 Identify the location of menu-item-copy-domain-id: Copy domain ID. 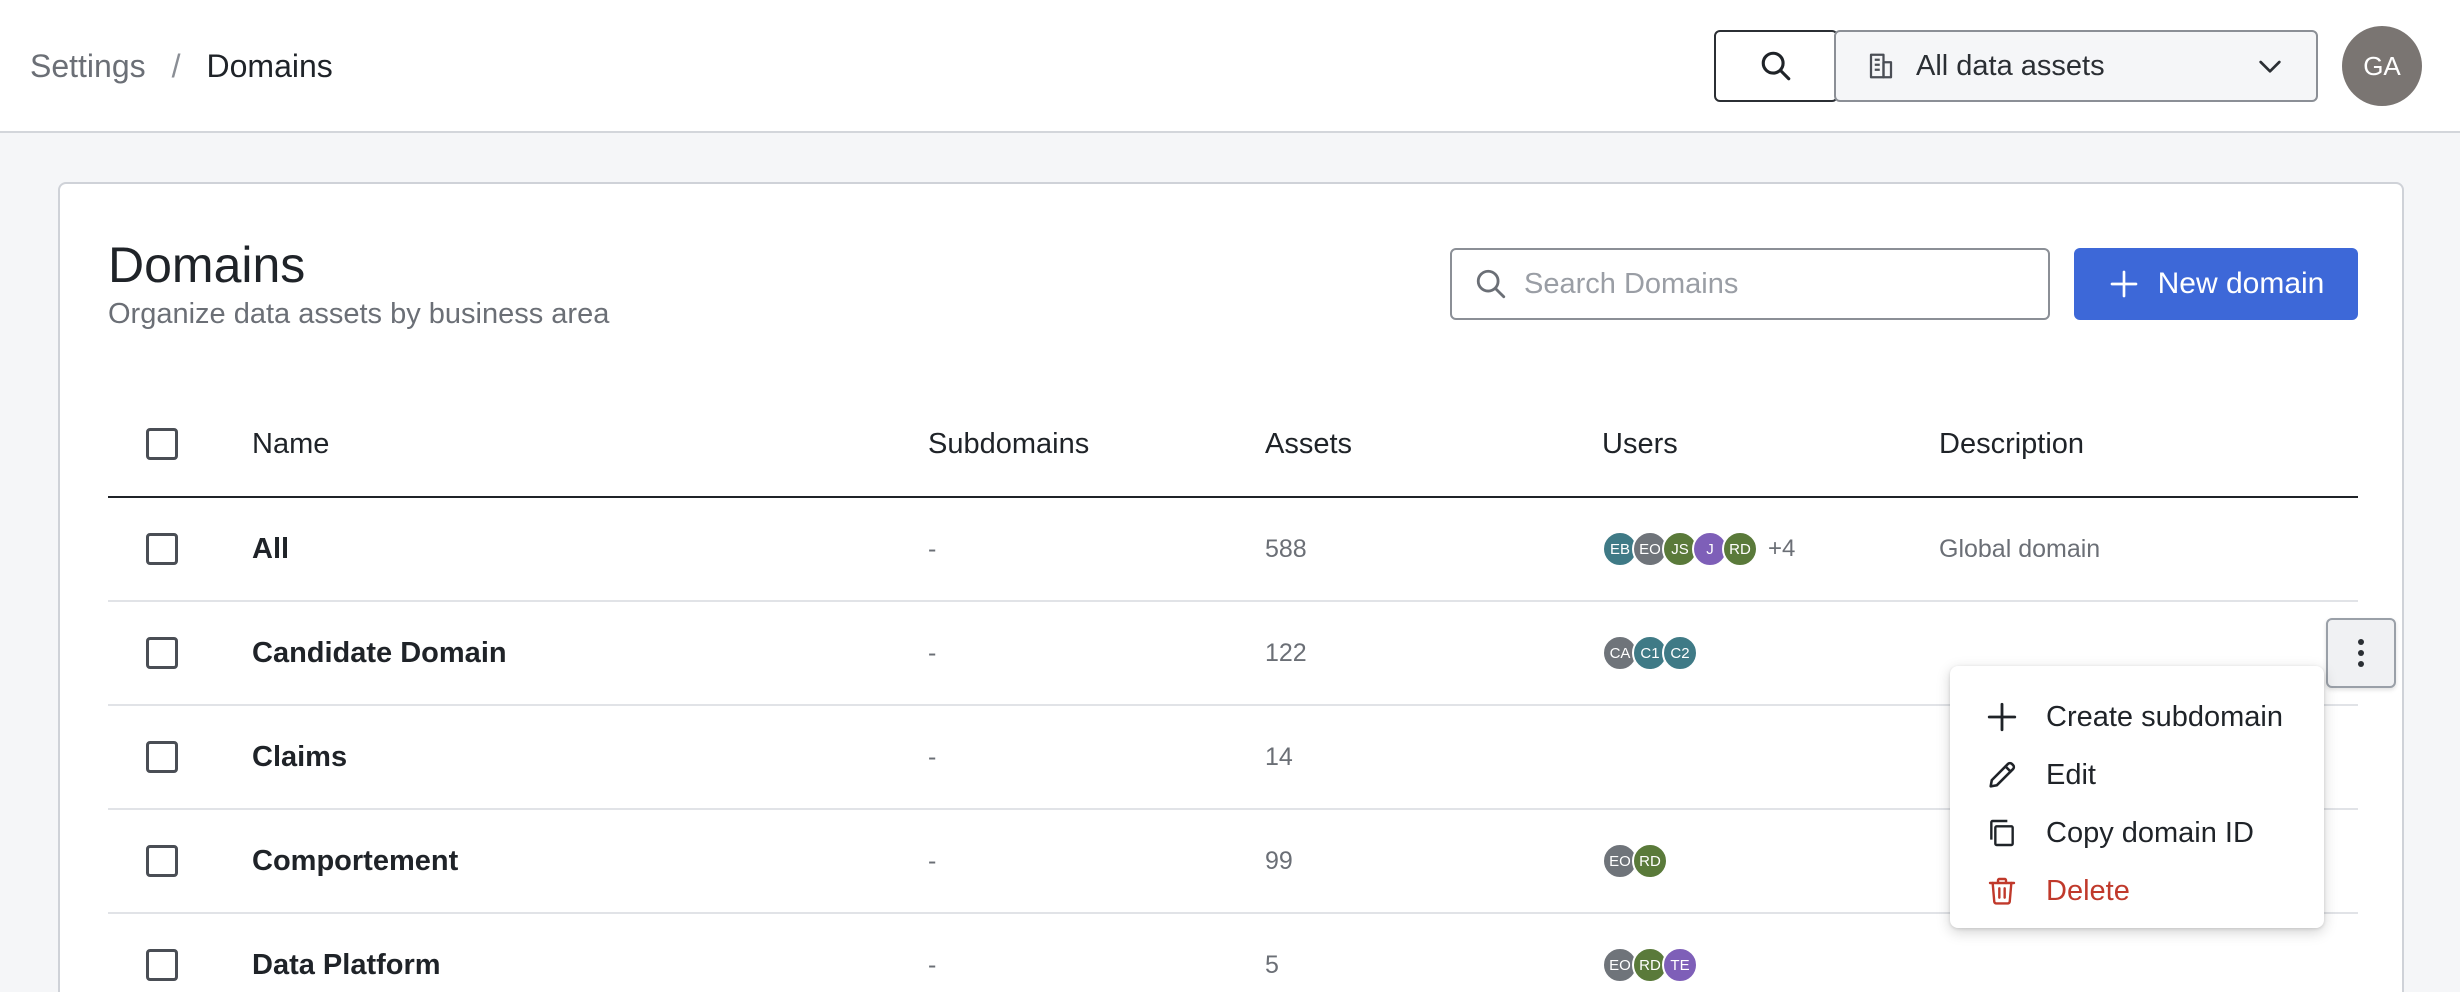
(2137, 833).